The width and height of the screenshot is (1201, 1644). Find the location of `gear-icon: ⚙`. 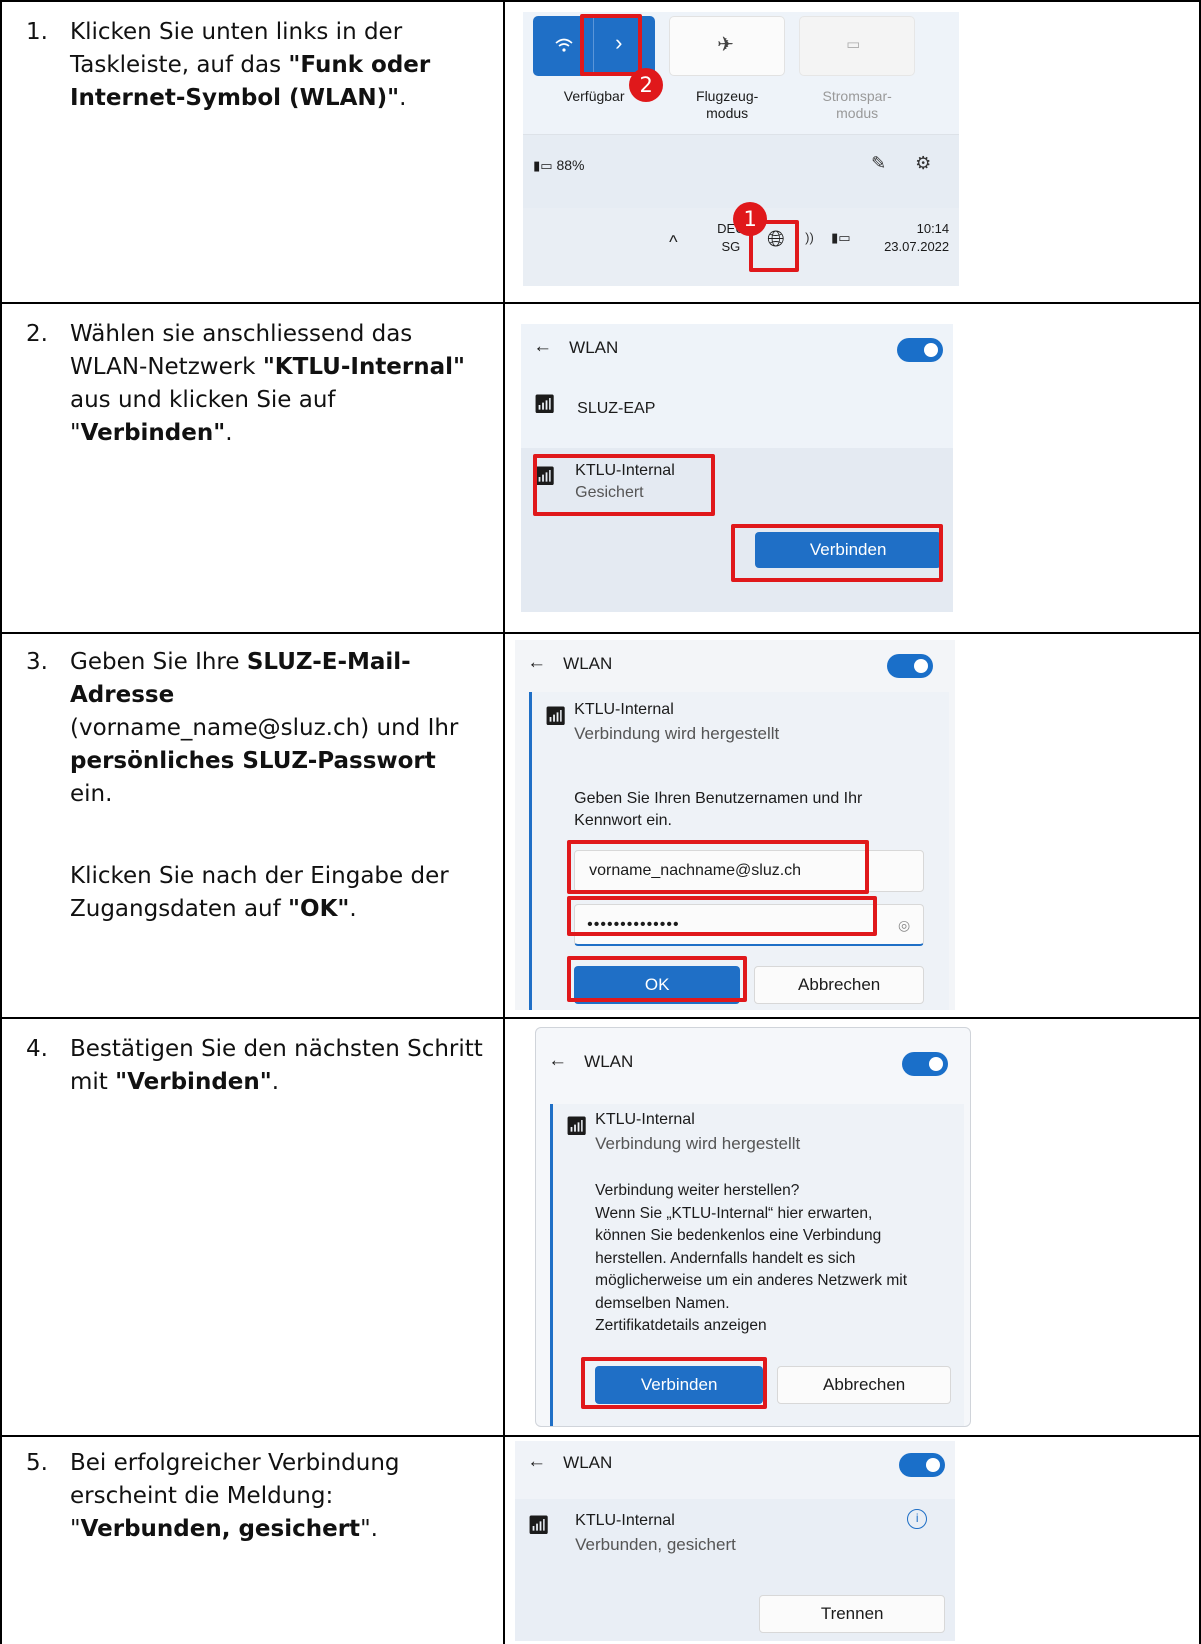

gear-icon: ⚙ is located at coordinates (923, 163).